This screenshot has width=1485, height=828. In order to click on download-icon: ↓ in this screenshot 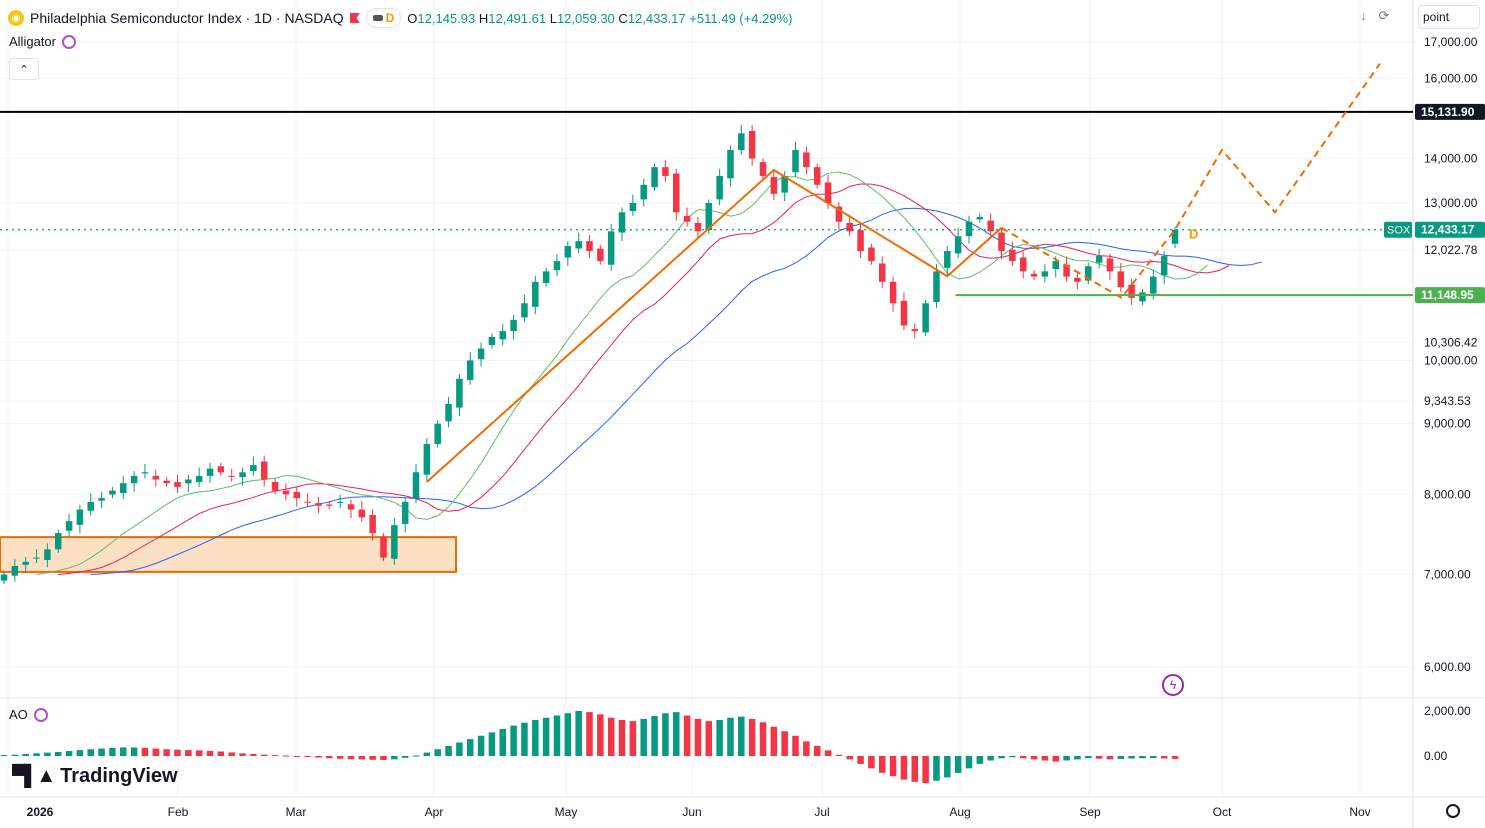, I will do `click(1363, 16)`.